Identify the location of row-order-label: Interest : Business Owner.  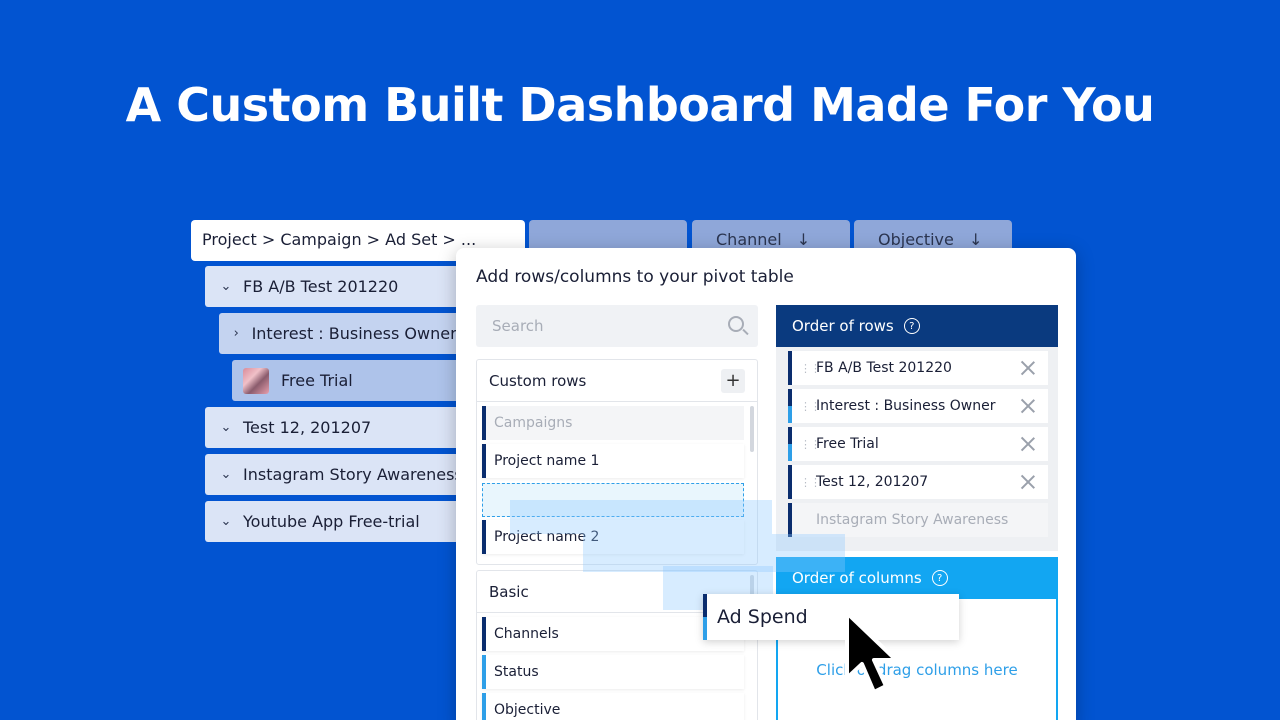
(906, 406).